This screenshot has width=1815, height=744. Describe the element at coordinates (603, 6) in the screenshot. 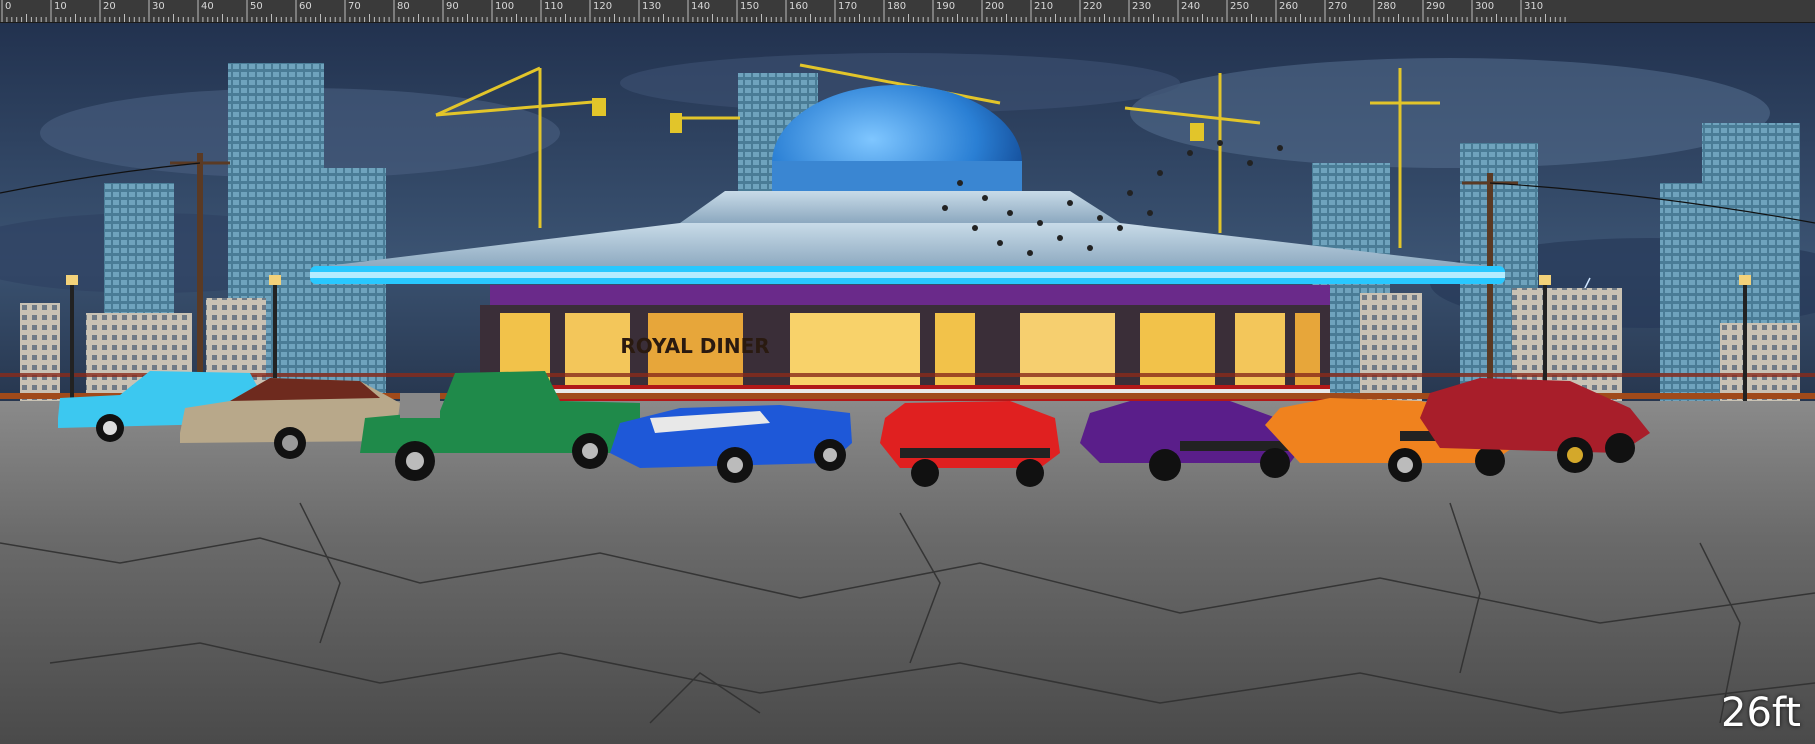

I see `ruler-label: 120` at that location.